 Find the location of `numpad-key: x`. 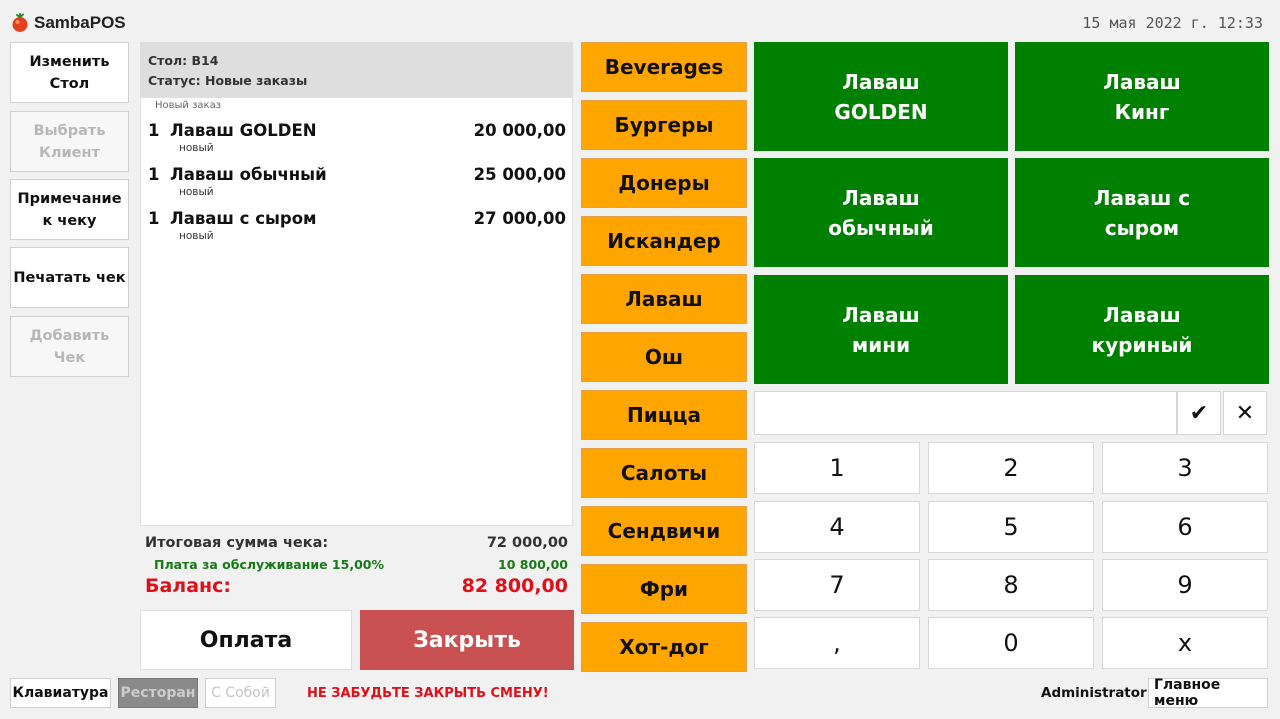

numpad-key: x is located at coordinates (1185, 643).